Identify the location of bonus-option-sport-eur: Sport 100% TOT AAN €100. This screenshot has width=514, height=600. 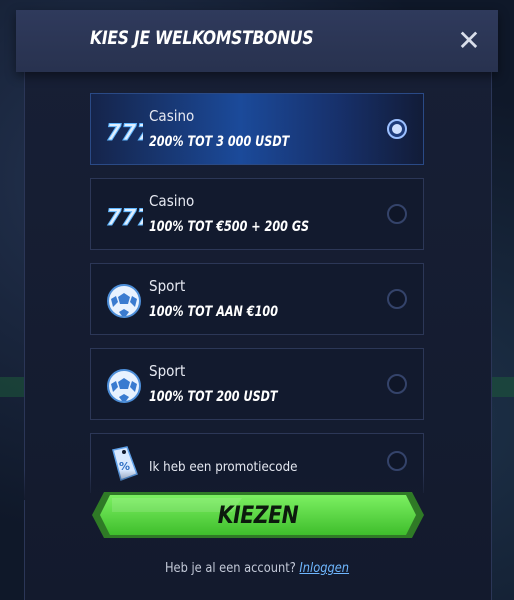
(257, 299).